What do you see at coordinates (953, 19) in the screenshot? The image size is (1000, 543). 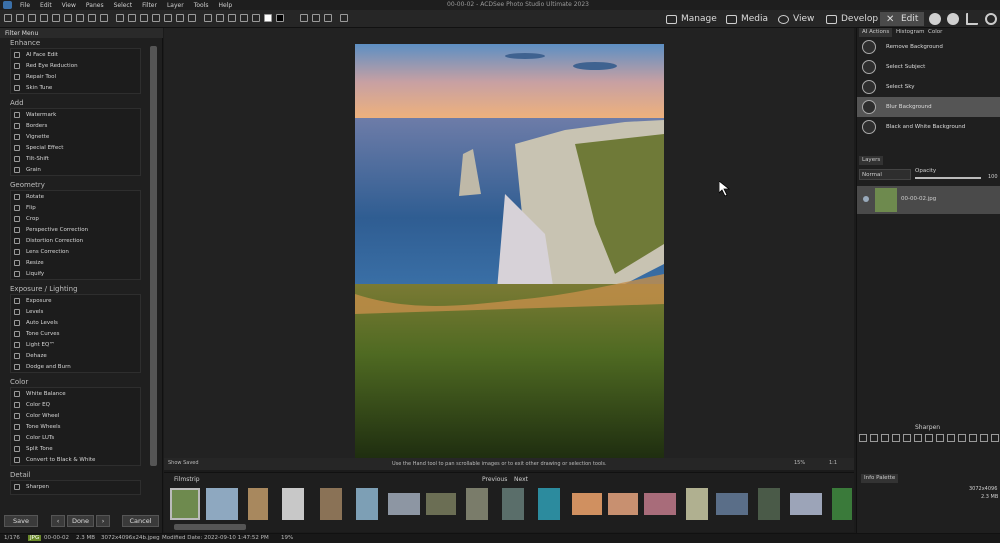 I see `timer-icon` at bounding box center [953, 19].